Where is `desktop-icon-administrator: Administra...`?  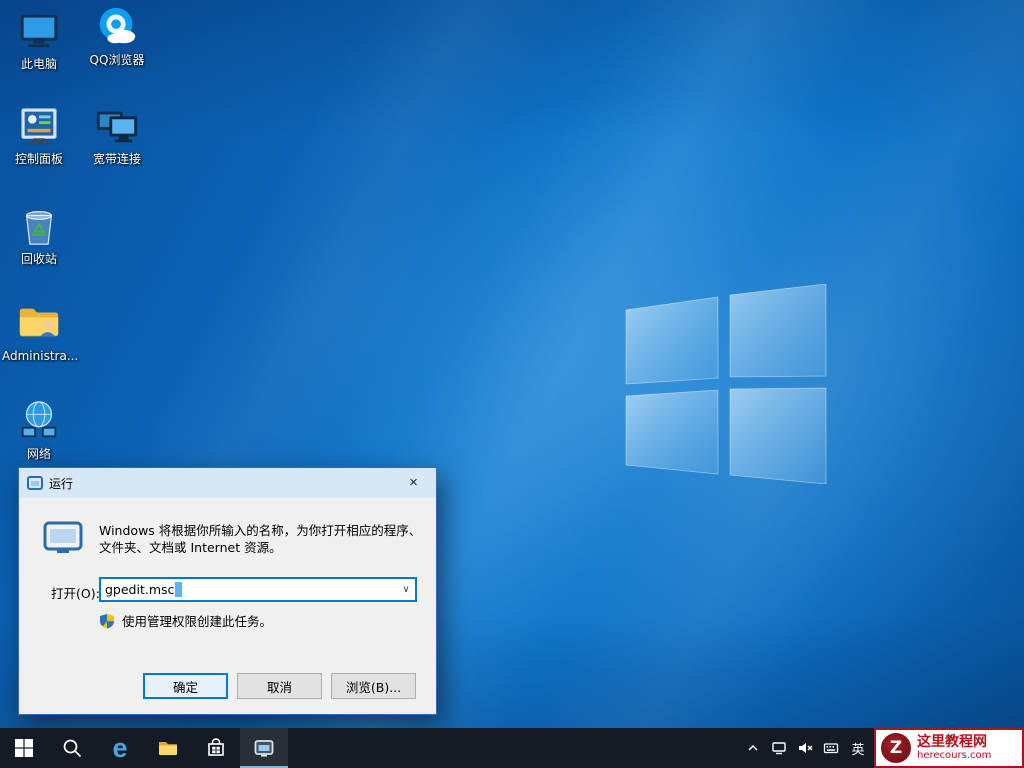 desktop-icon-administrator: Administra... is located at coordinates (40, 331).